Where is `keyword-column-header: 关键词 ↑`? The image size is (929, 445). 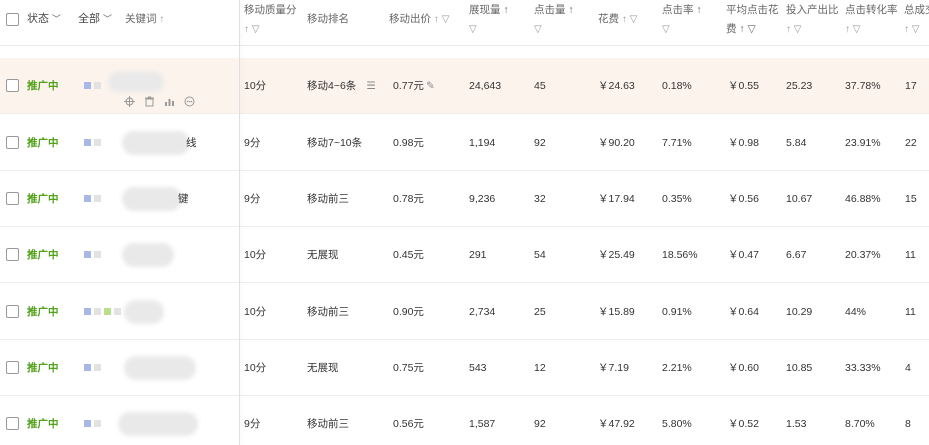
keyword-column-header: 关键词 ↑ is located at coordinates (144, 19).